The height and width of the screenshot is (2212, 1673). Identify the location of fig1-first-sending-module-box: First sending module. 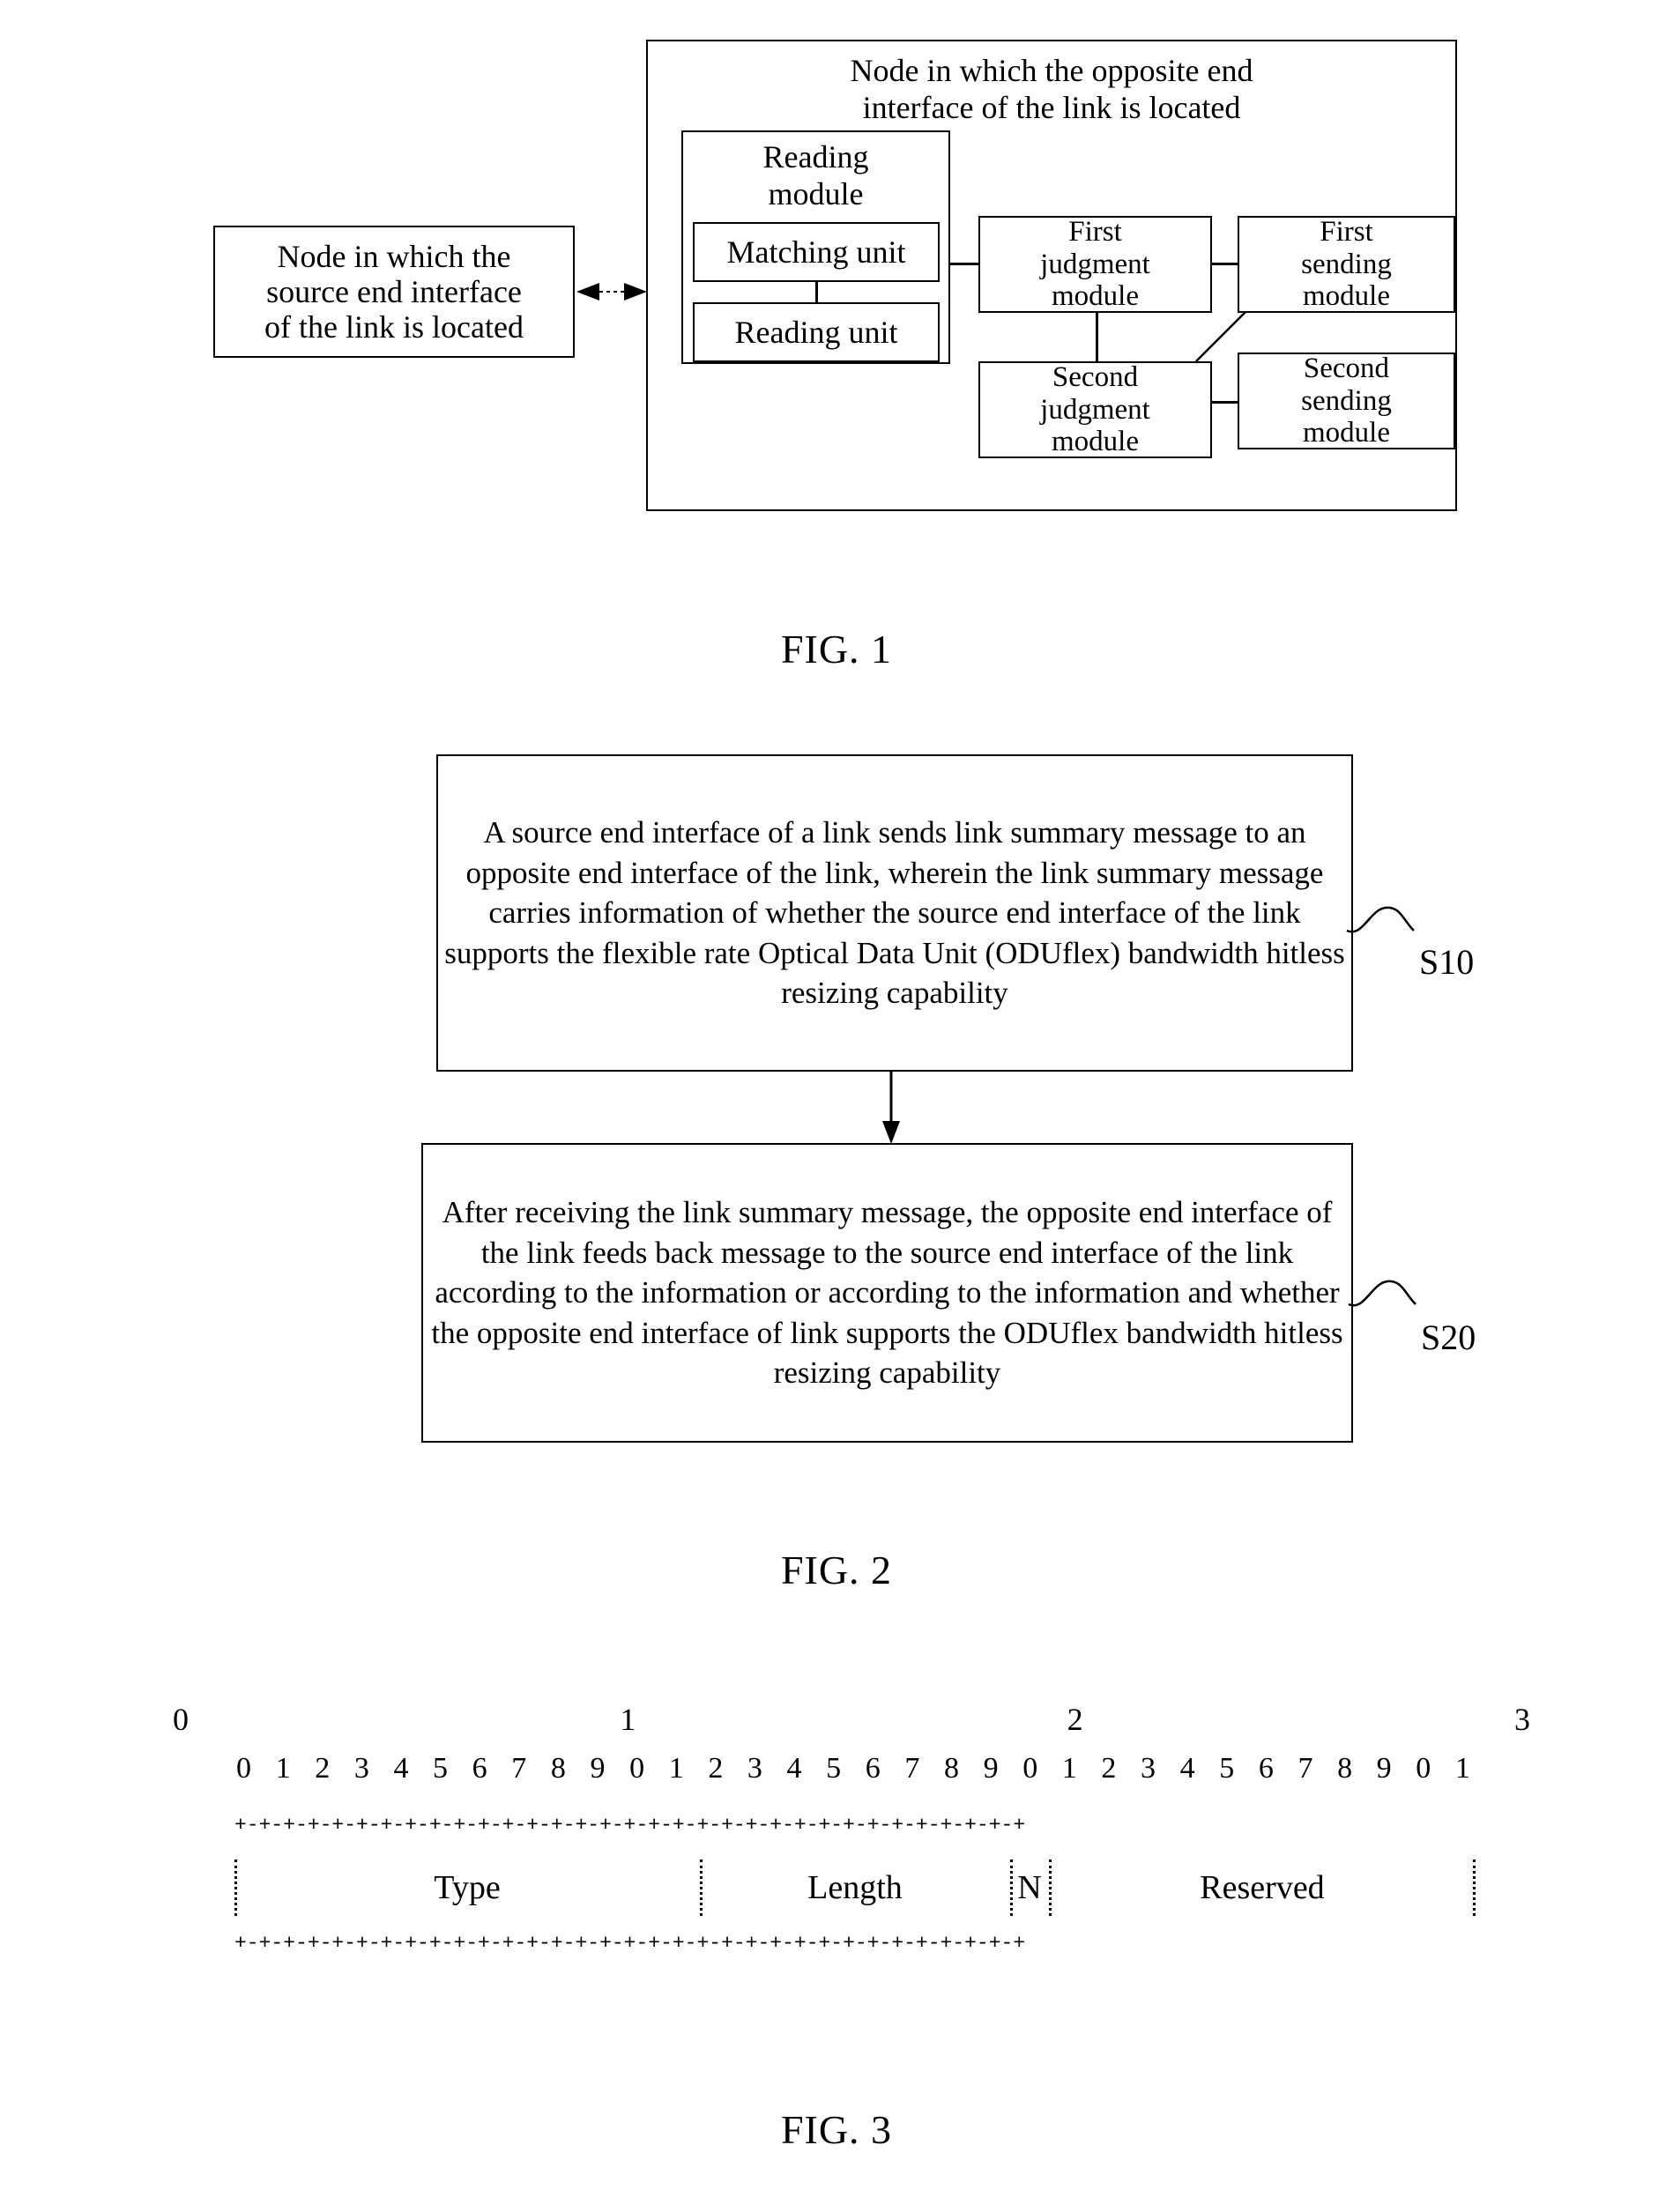
(1346, 265).